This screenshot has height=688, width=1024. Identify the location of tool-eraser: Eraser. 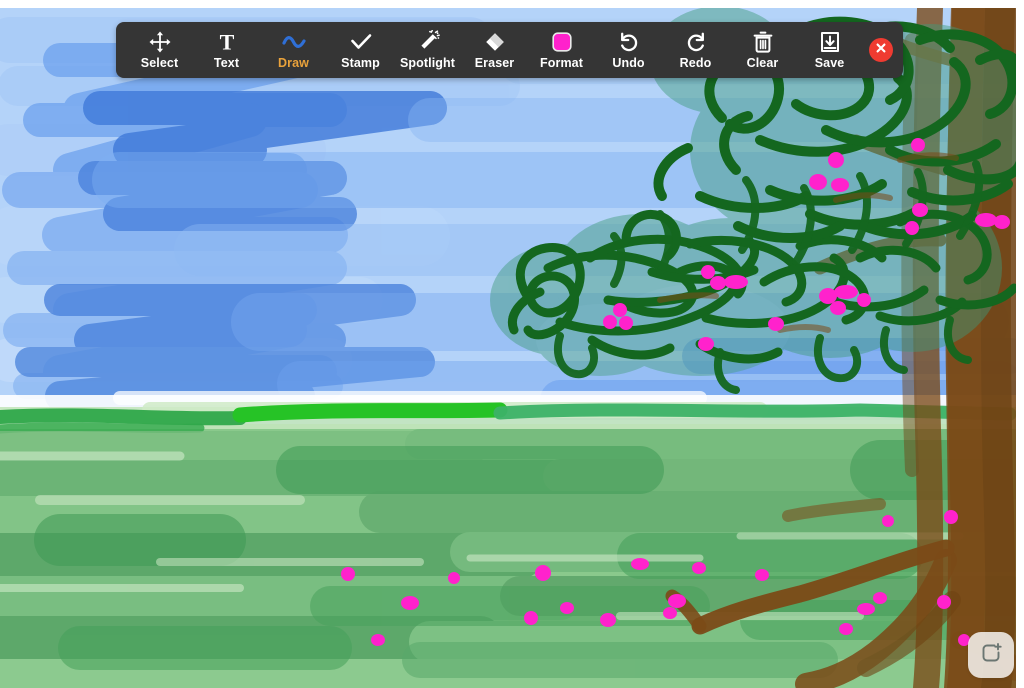
(494, 50).